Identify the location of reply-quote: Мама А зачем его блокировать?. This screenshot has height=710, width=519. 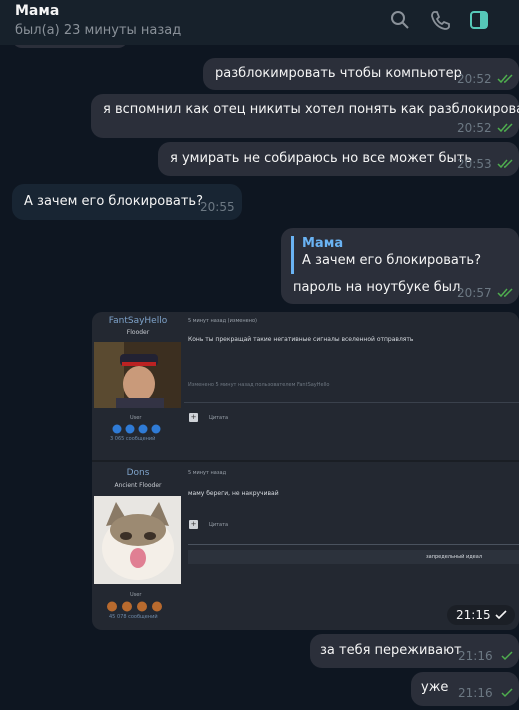
(401, 255).